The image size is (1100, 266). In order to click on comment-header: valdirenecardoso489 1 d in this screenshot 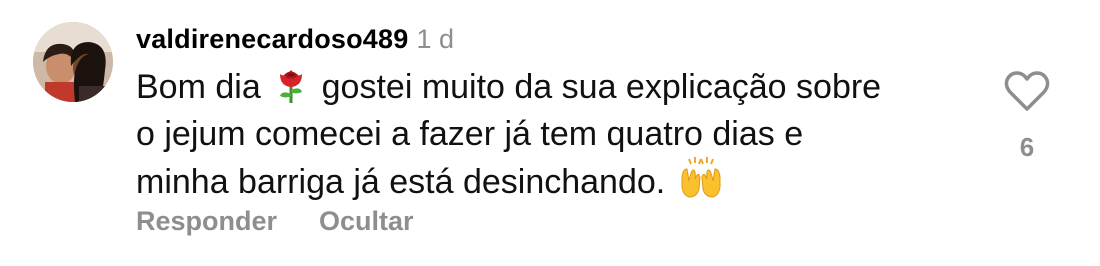, I will do `click(295, 41)`.